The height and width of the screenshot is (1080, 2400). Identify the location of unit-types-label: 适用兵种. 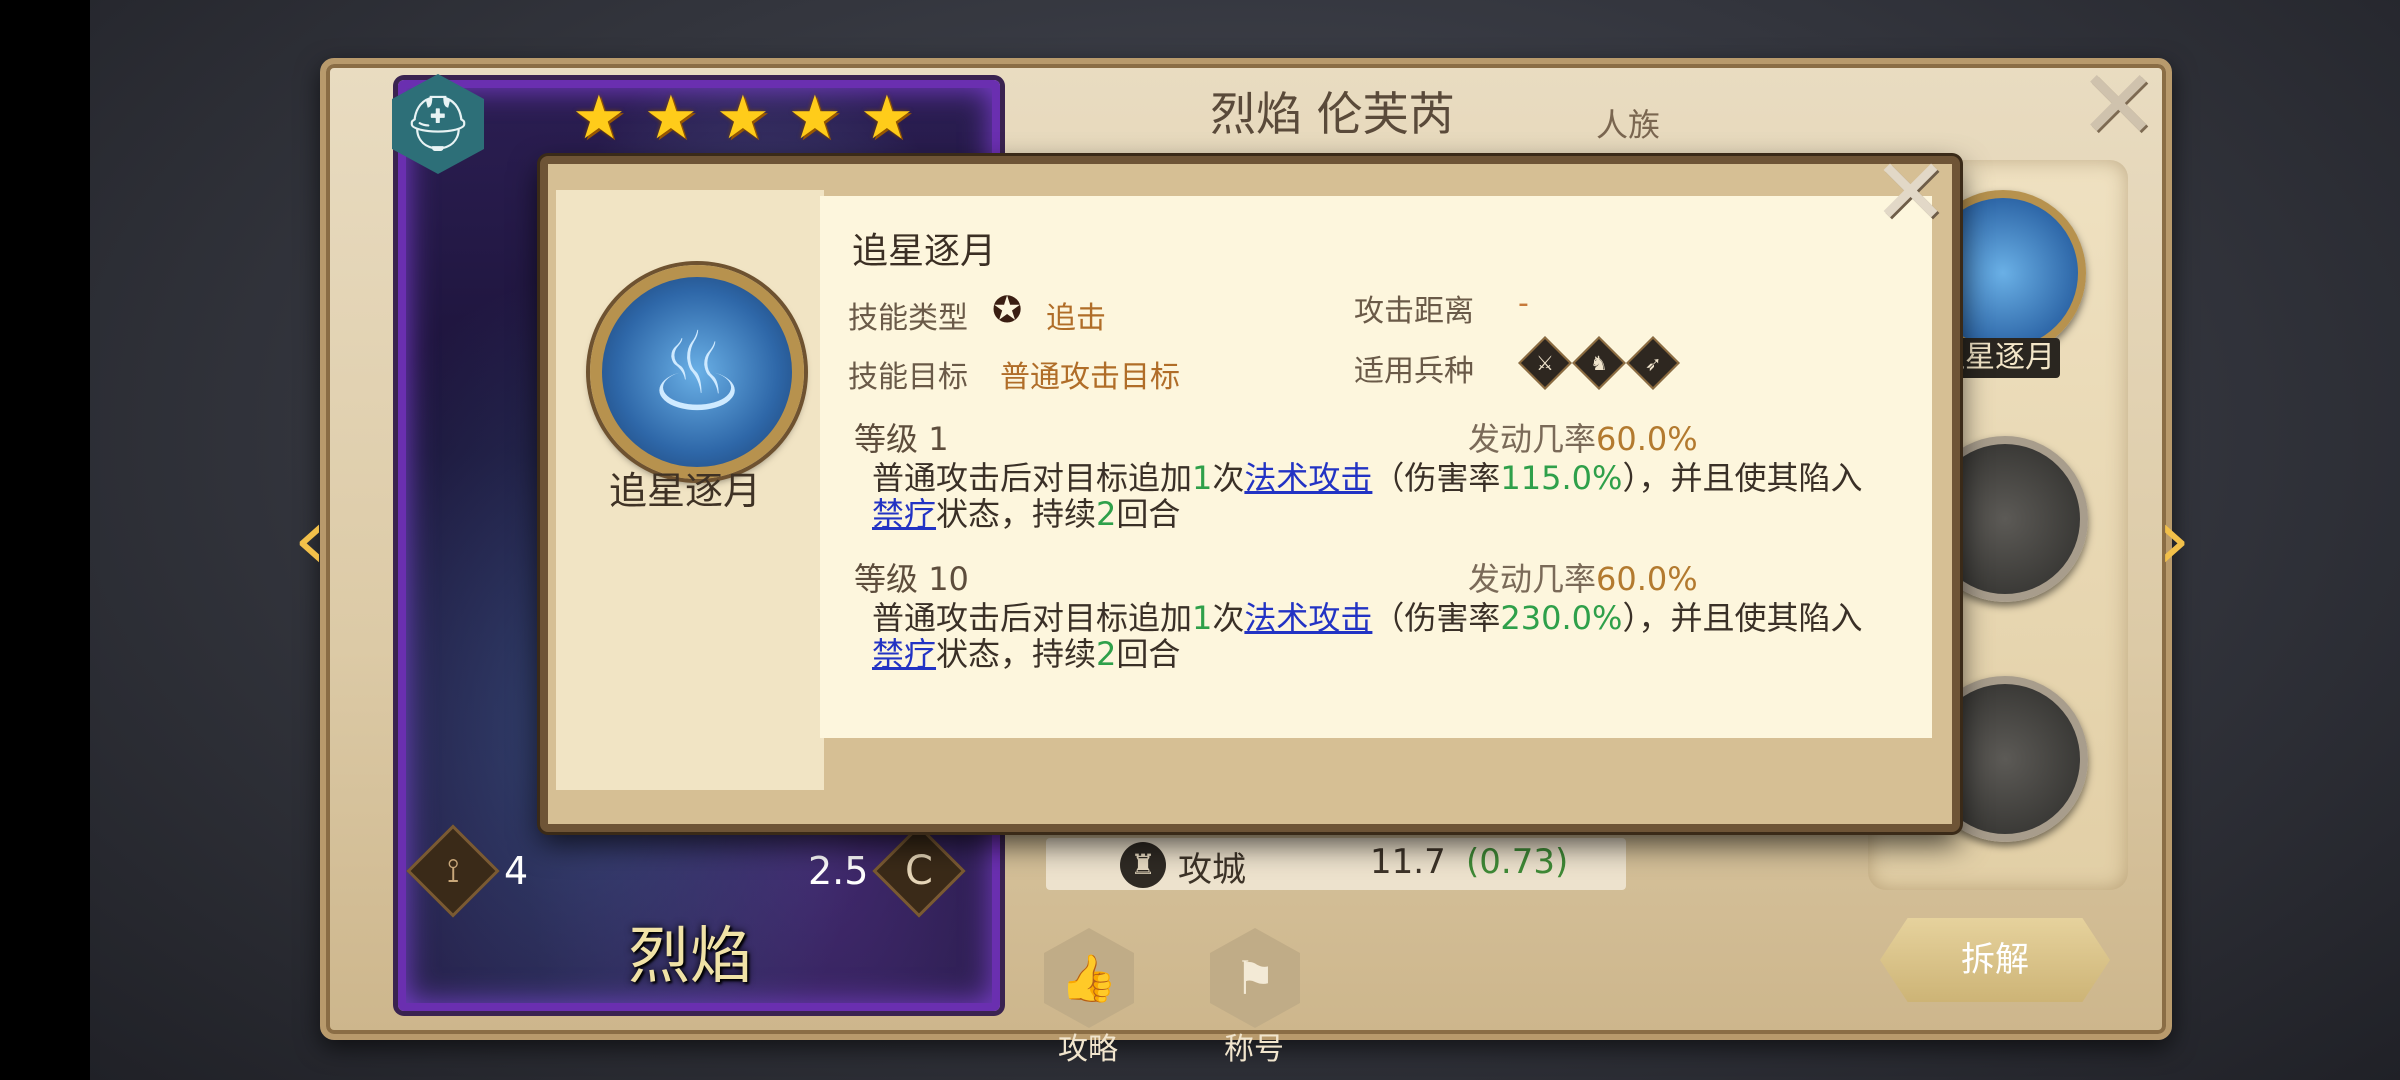
(1414, 371).